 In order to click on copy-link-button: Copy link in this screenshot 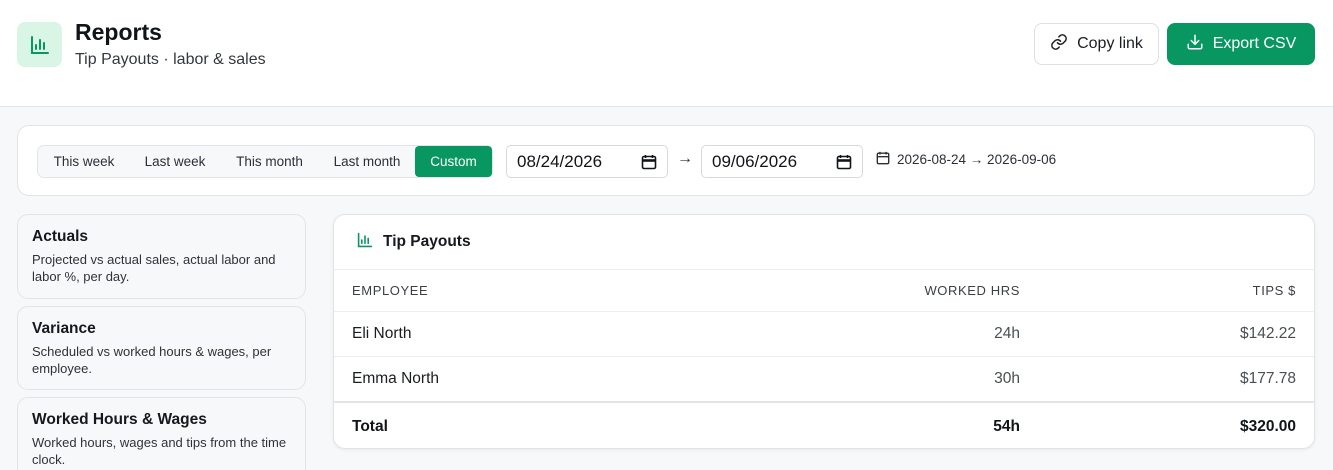, I will do `click(1096, 44)`.